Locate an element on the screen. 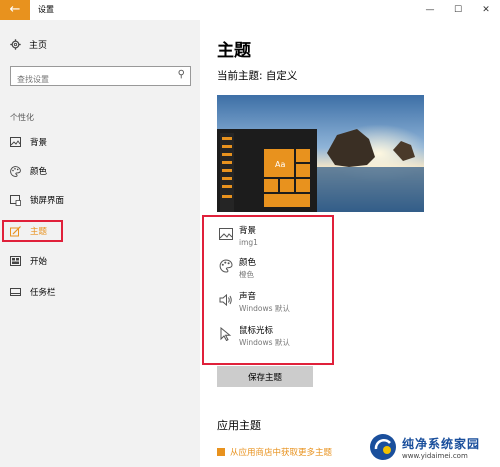  sidebar-item-label: 颜色 is located at coordinates (39, 172).